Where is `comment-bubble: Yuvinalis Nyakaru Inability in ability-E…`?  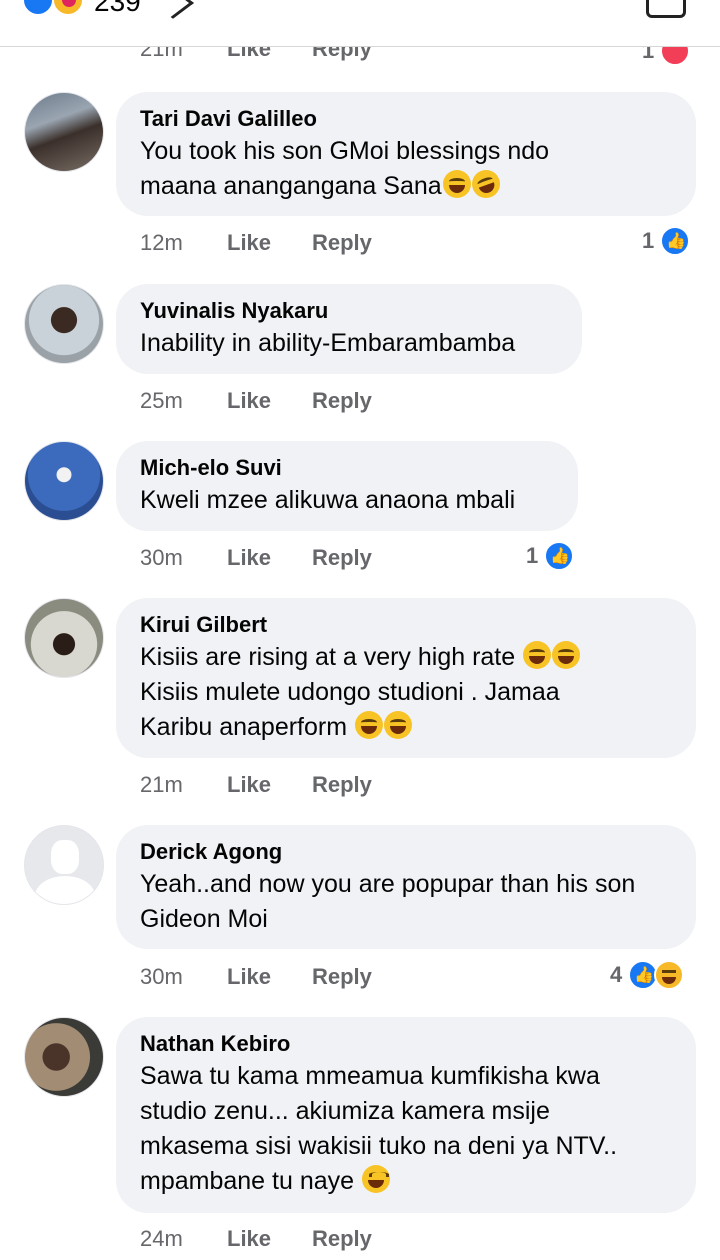
comment-bubble: Yuvinalis Nyakaru Inability in ability-E… is located at coordinates (349, 329).